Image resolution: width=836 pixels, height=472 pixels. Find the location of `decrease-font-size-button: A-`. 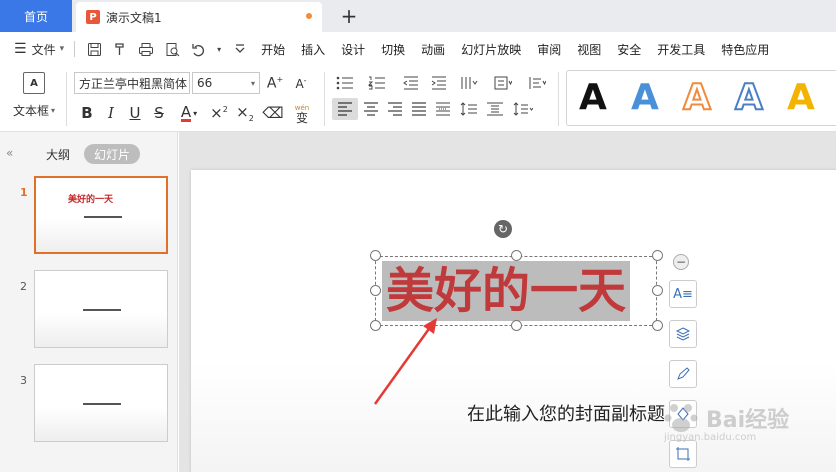

decrease-font-size-button: A- is located at coordinates (301, 83).